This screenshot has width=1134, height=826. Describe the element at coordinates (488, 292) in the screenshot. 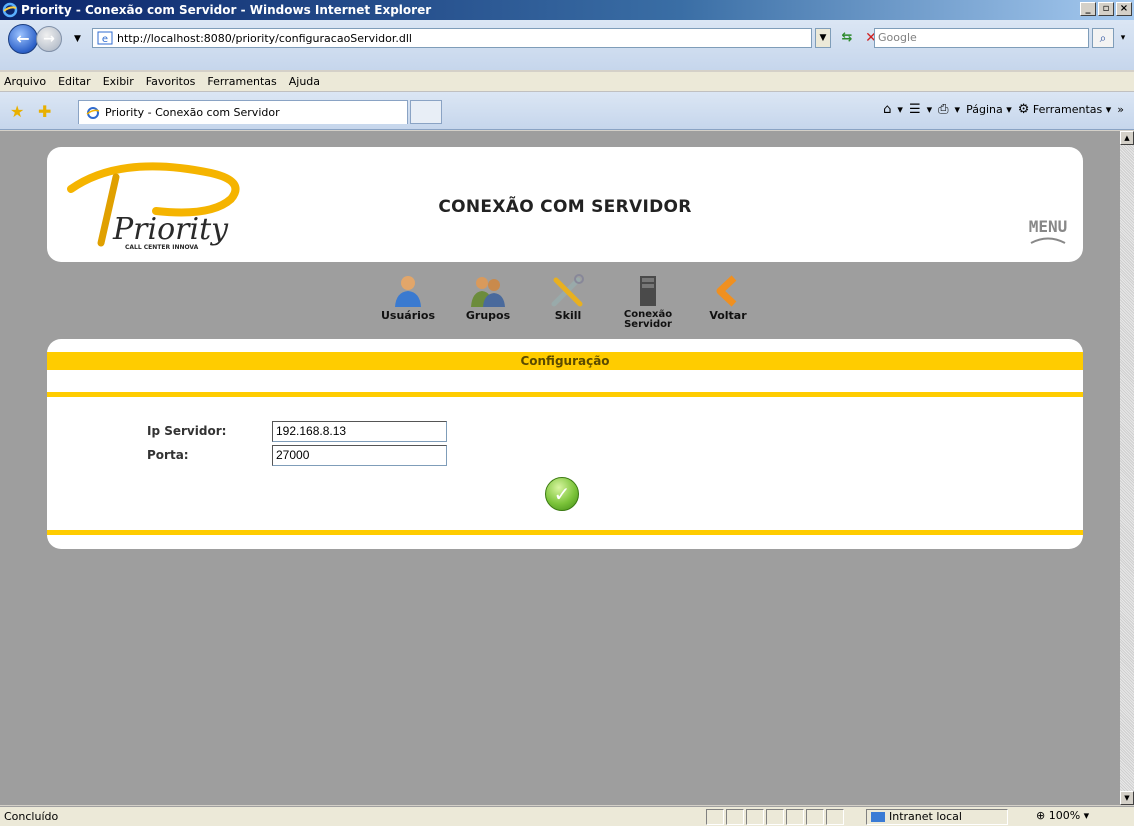

I see `group-icon` at that location.